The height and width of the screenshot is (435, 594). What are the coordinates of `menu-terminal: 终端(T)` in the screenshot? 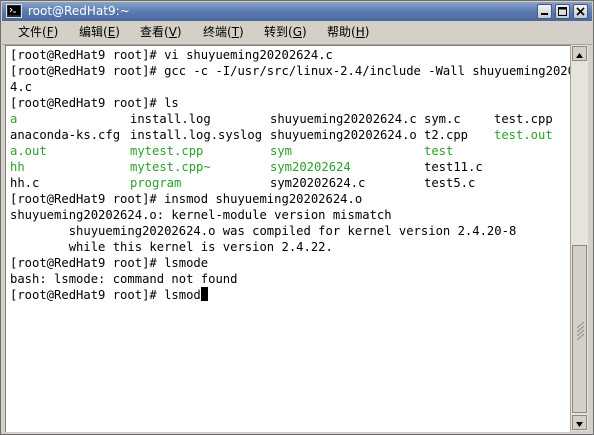 It's located at (223, 32).